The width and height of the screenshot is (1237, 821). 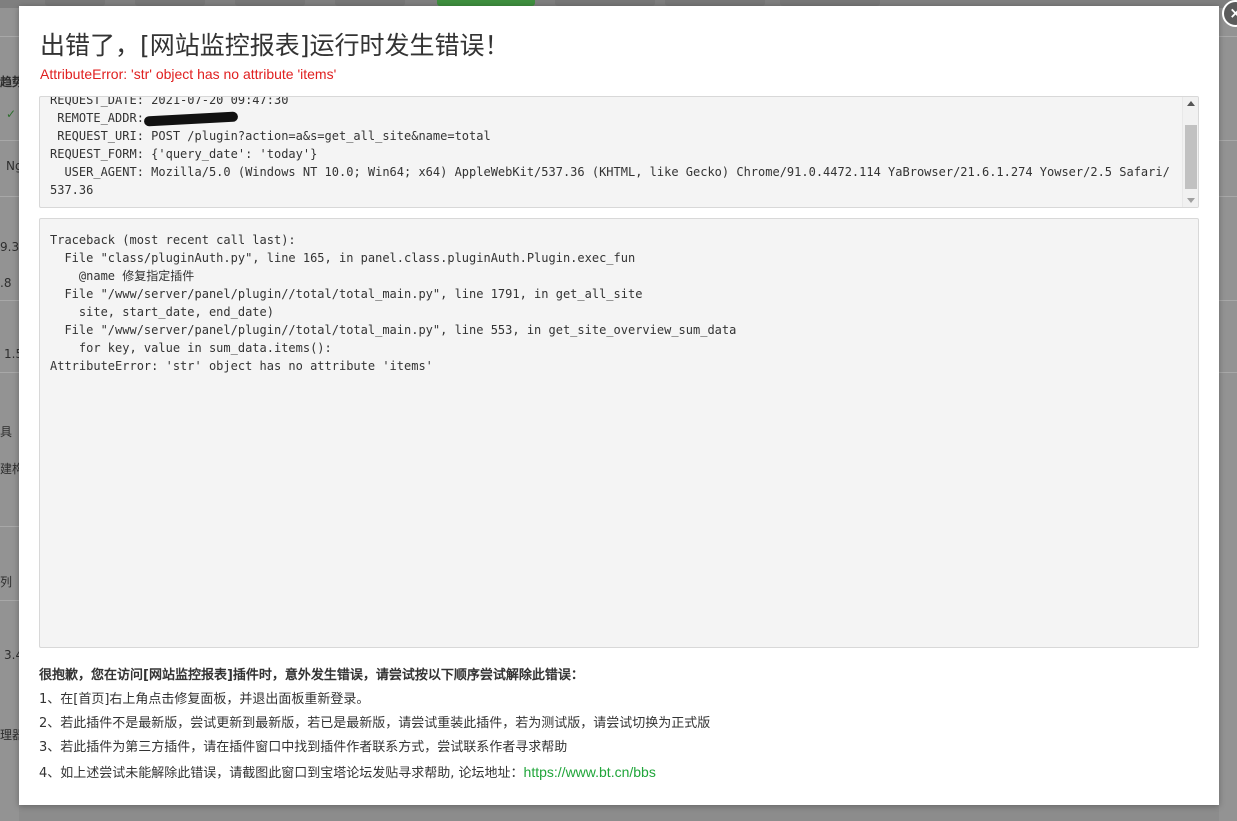 What do you see at coordinates (191, 348) in the screenshot?
I see `traceback-line: for key, value in sum_data.items():` at bounding box center [191, 348].